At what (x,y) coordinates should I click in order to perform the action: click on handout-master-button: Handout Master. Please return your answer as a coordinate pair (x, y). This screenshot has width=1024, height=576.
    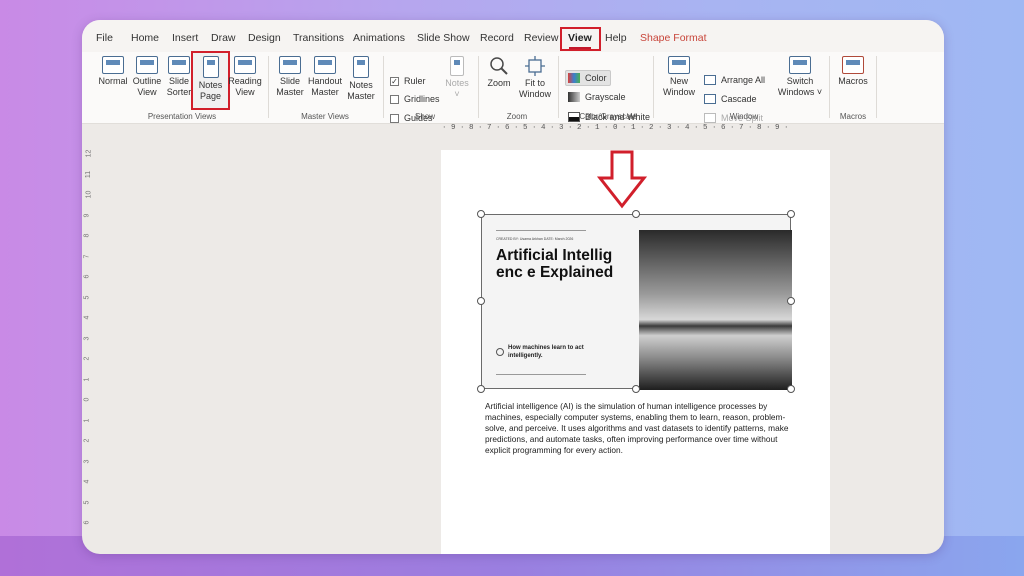
    Looking at the image, I should click on (325, 77).